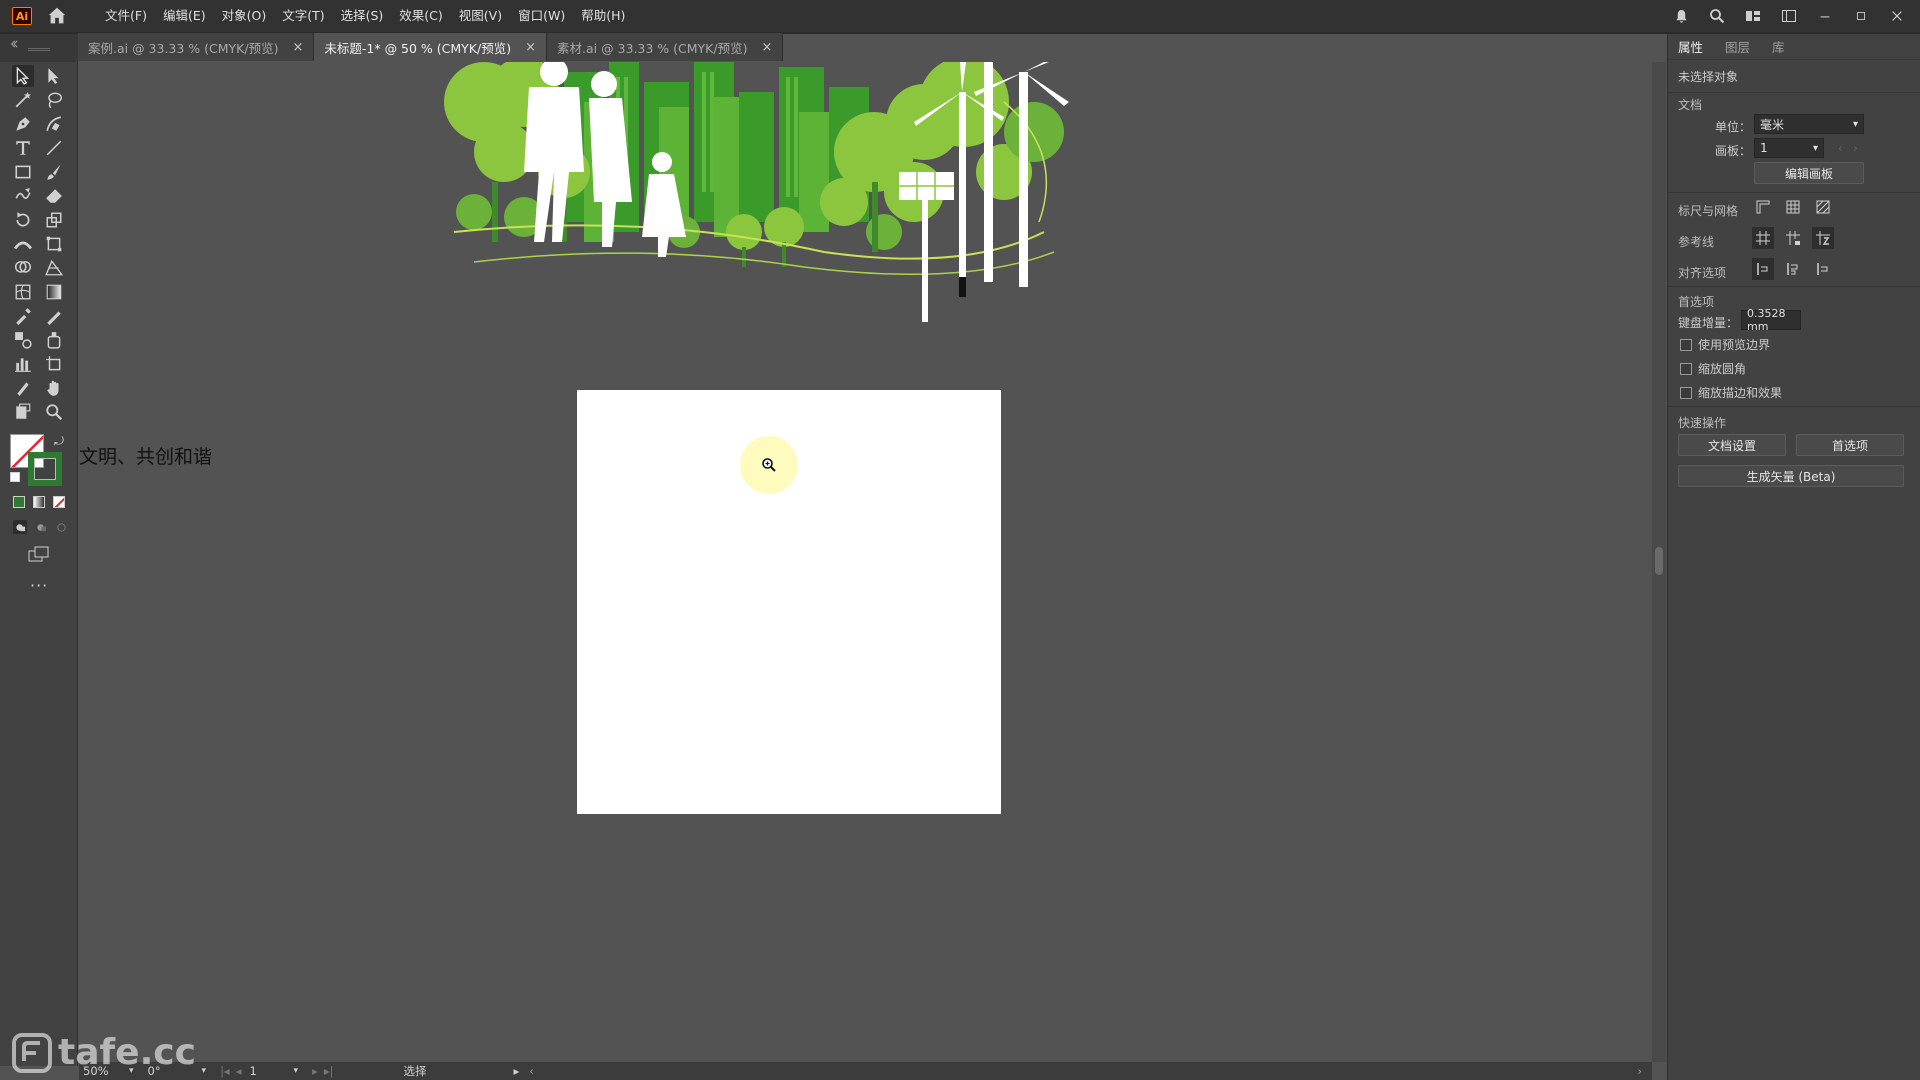  Describe the element at coordinates (54, 148) in the screenshot. I see `line-segment-tool-icon` at that location.